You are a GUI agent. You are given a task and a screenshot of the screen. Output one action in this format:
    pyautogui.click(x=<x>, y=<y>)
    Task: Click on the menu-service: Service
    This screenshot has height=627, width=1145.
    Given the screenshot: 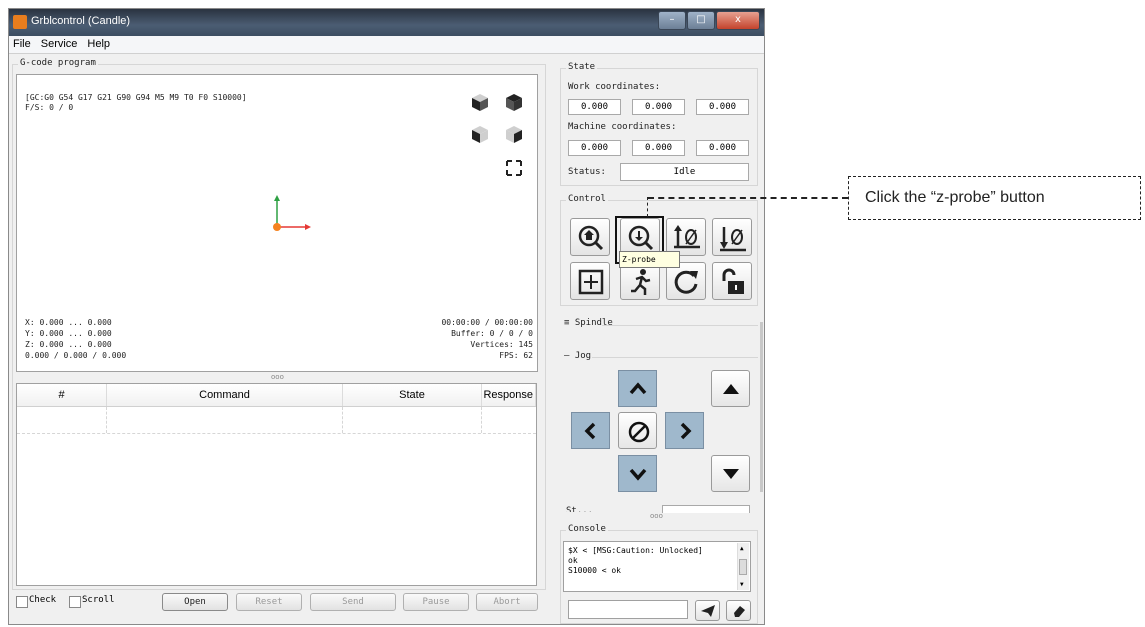 What is the action you would take?
    pyautogui.click(x=61, y=44)
    